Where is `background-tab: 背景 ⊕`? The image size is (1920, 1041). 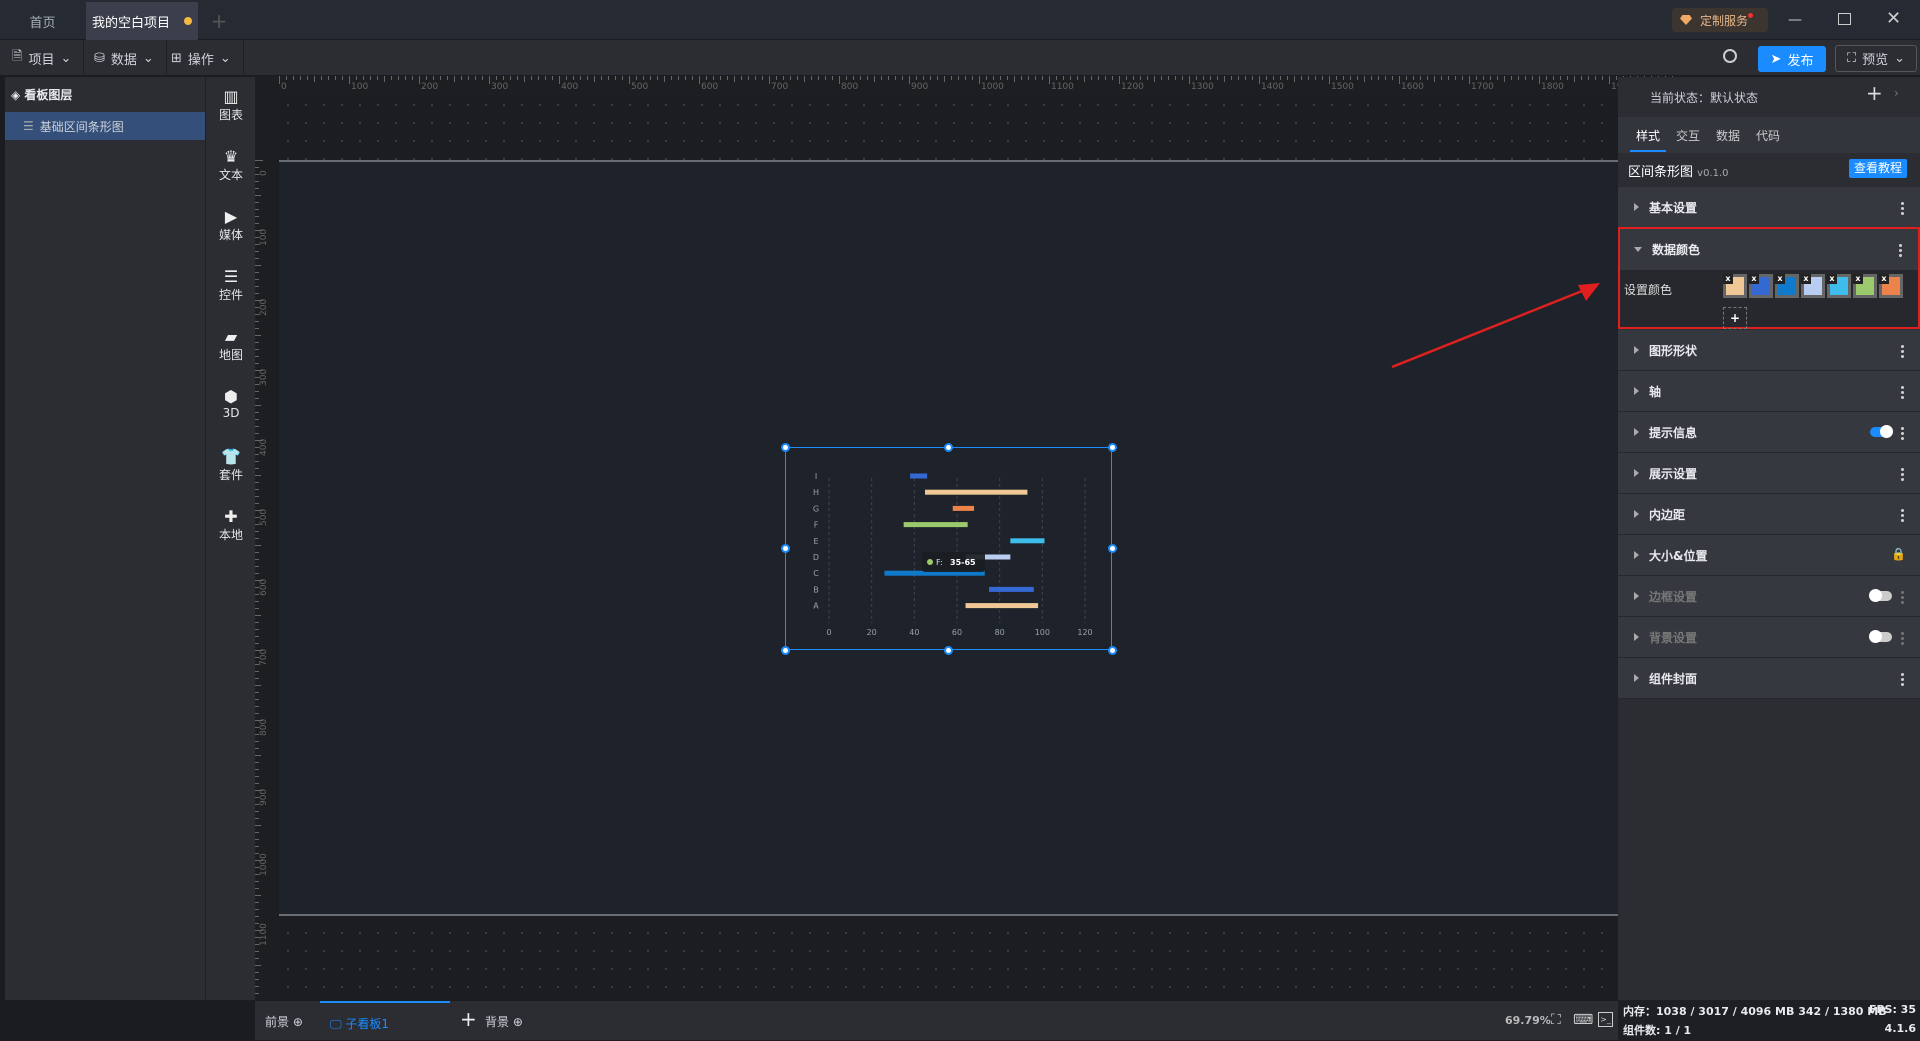
background-tab: 背景 ⊕ is located at coordinates (504, 1021).